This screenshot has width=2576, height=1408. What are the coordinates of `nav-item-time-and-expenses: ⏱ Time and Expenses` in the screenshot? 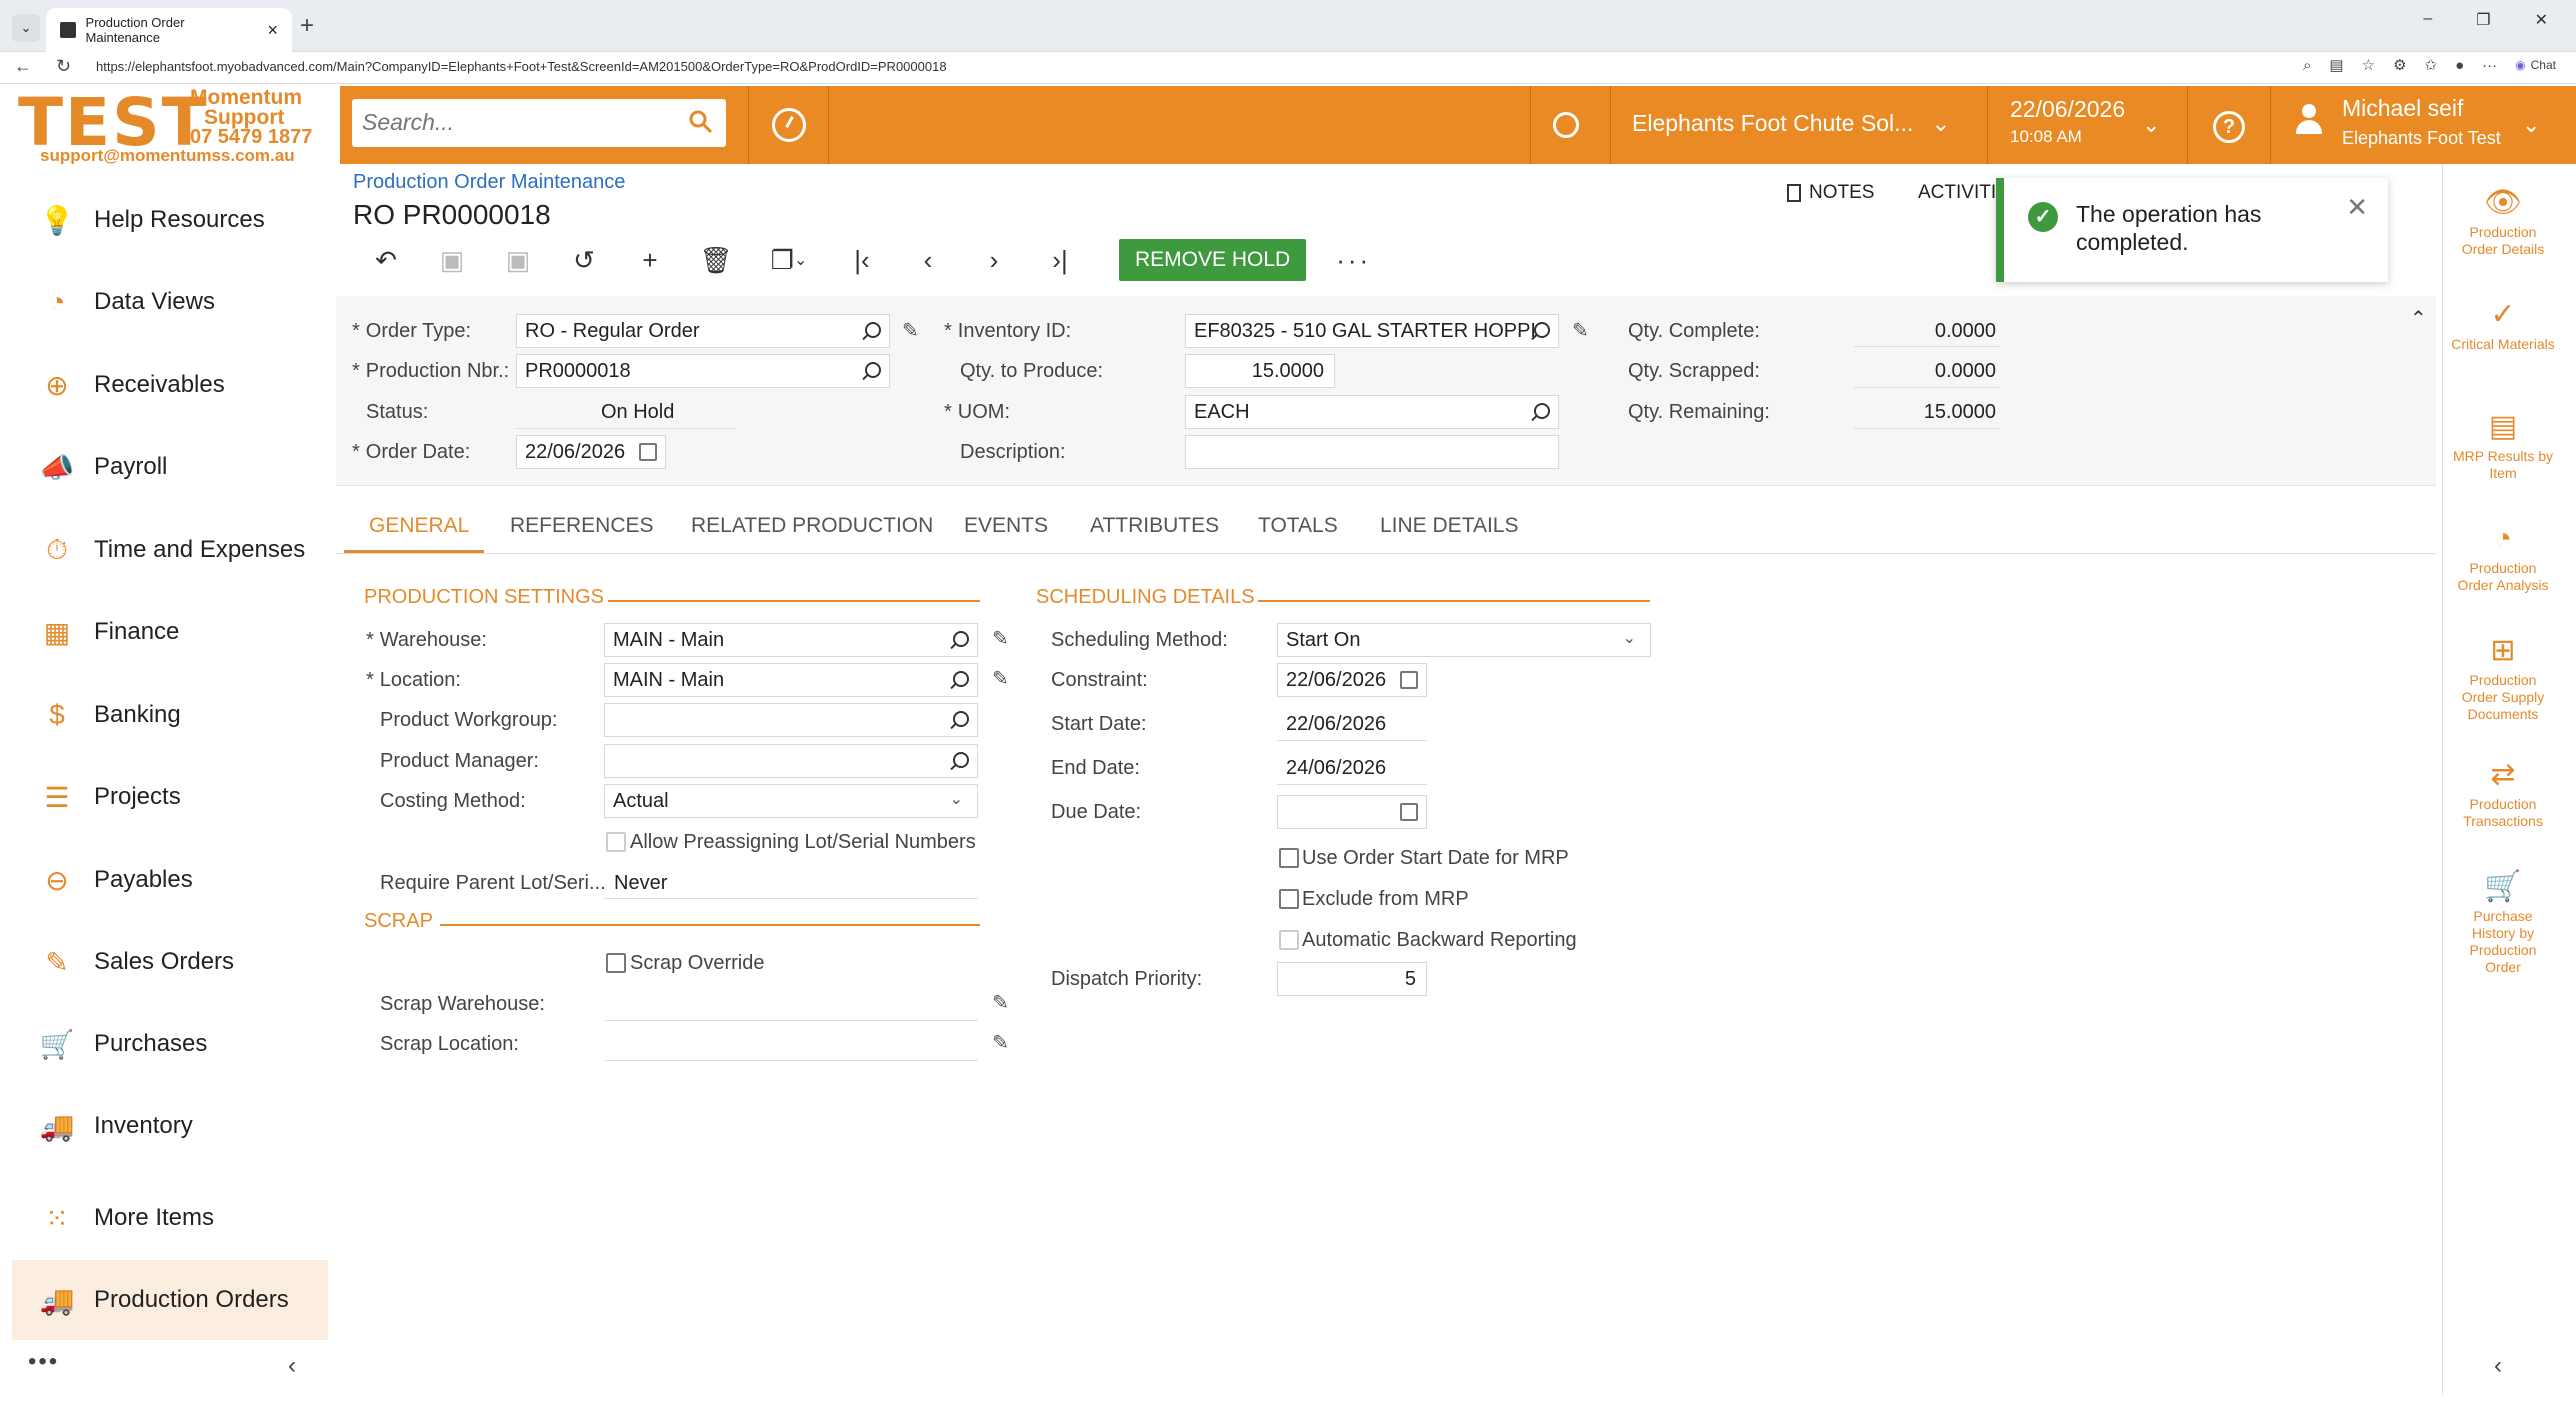 It's located at (170, 550).